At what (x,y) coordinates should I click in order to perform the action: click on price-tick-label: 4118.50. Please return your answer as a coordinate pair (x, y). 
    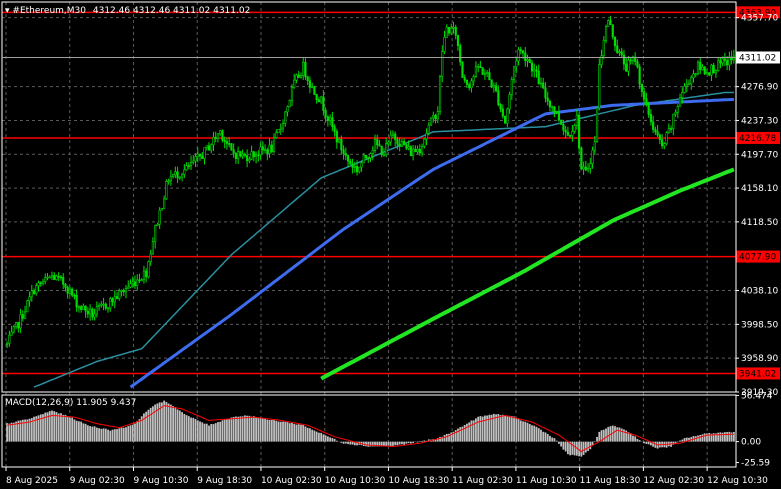
    Looking at the image, I should click on (759, 223).